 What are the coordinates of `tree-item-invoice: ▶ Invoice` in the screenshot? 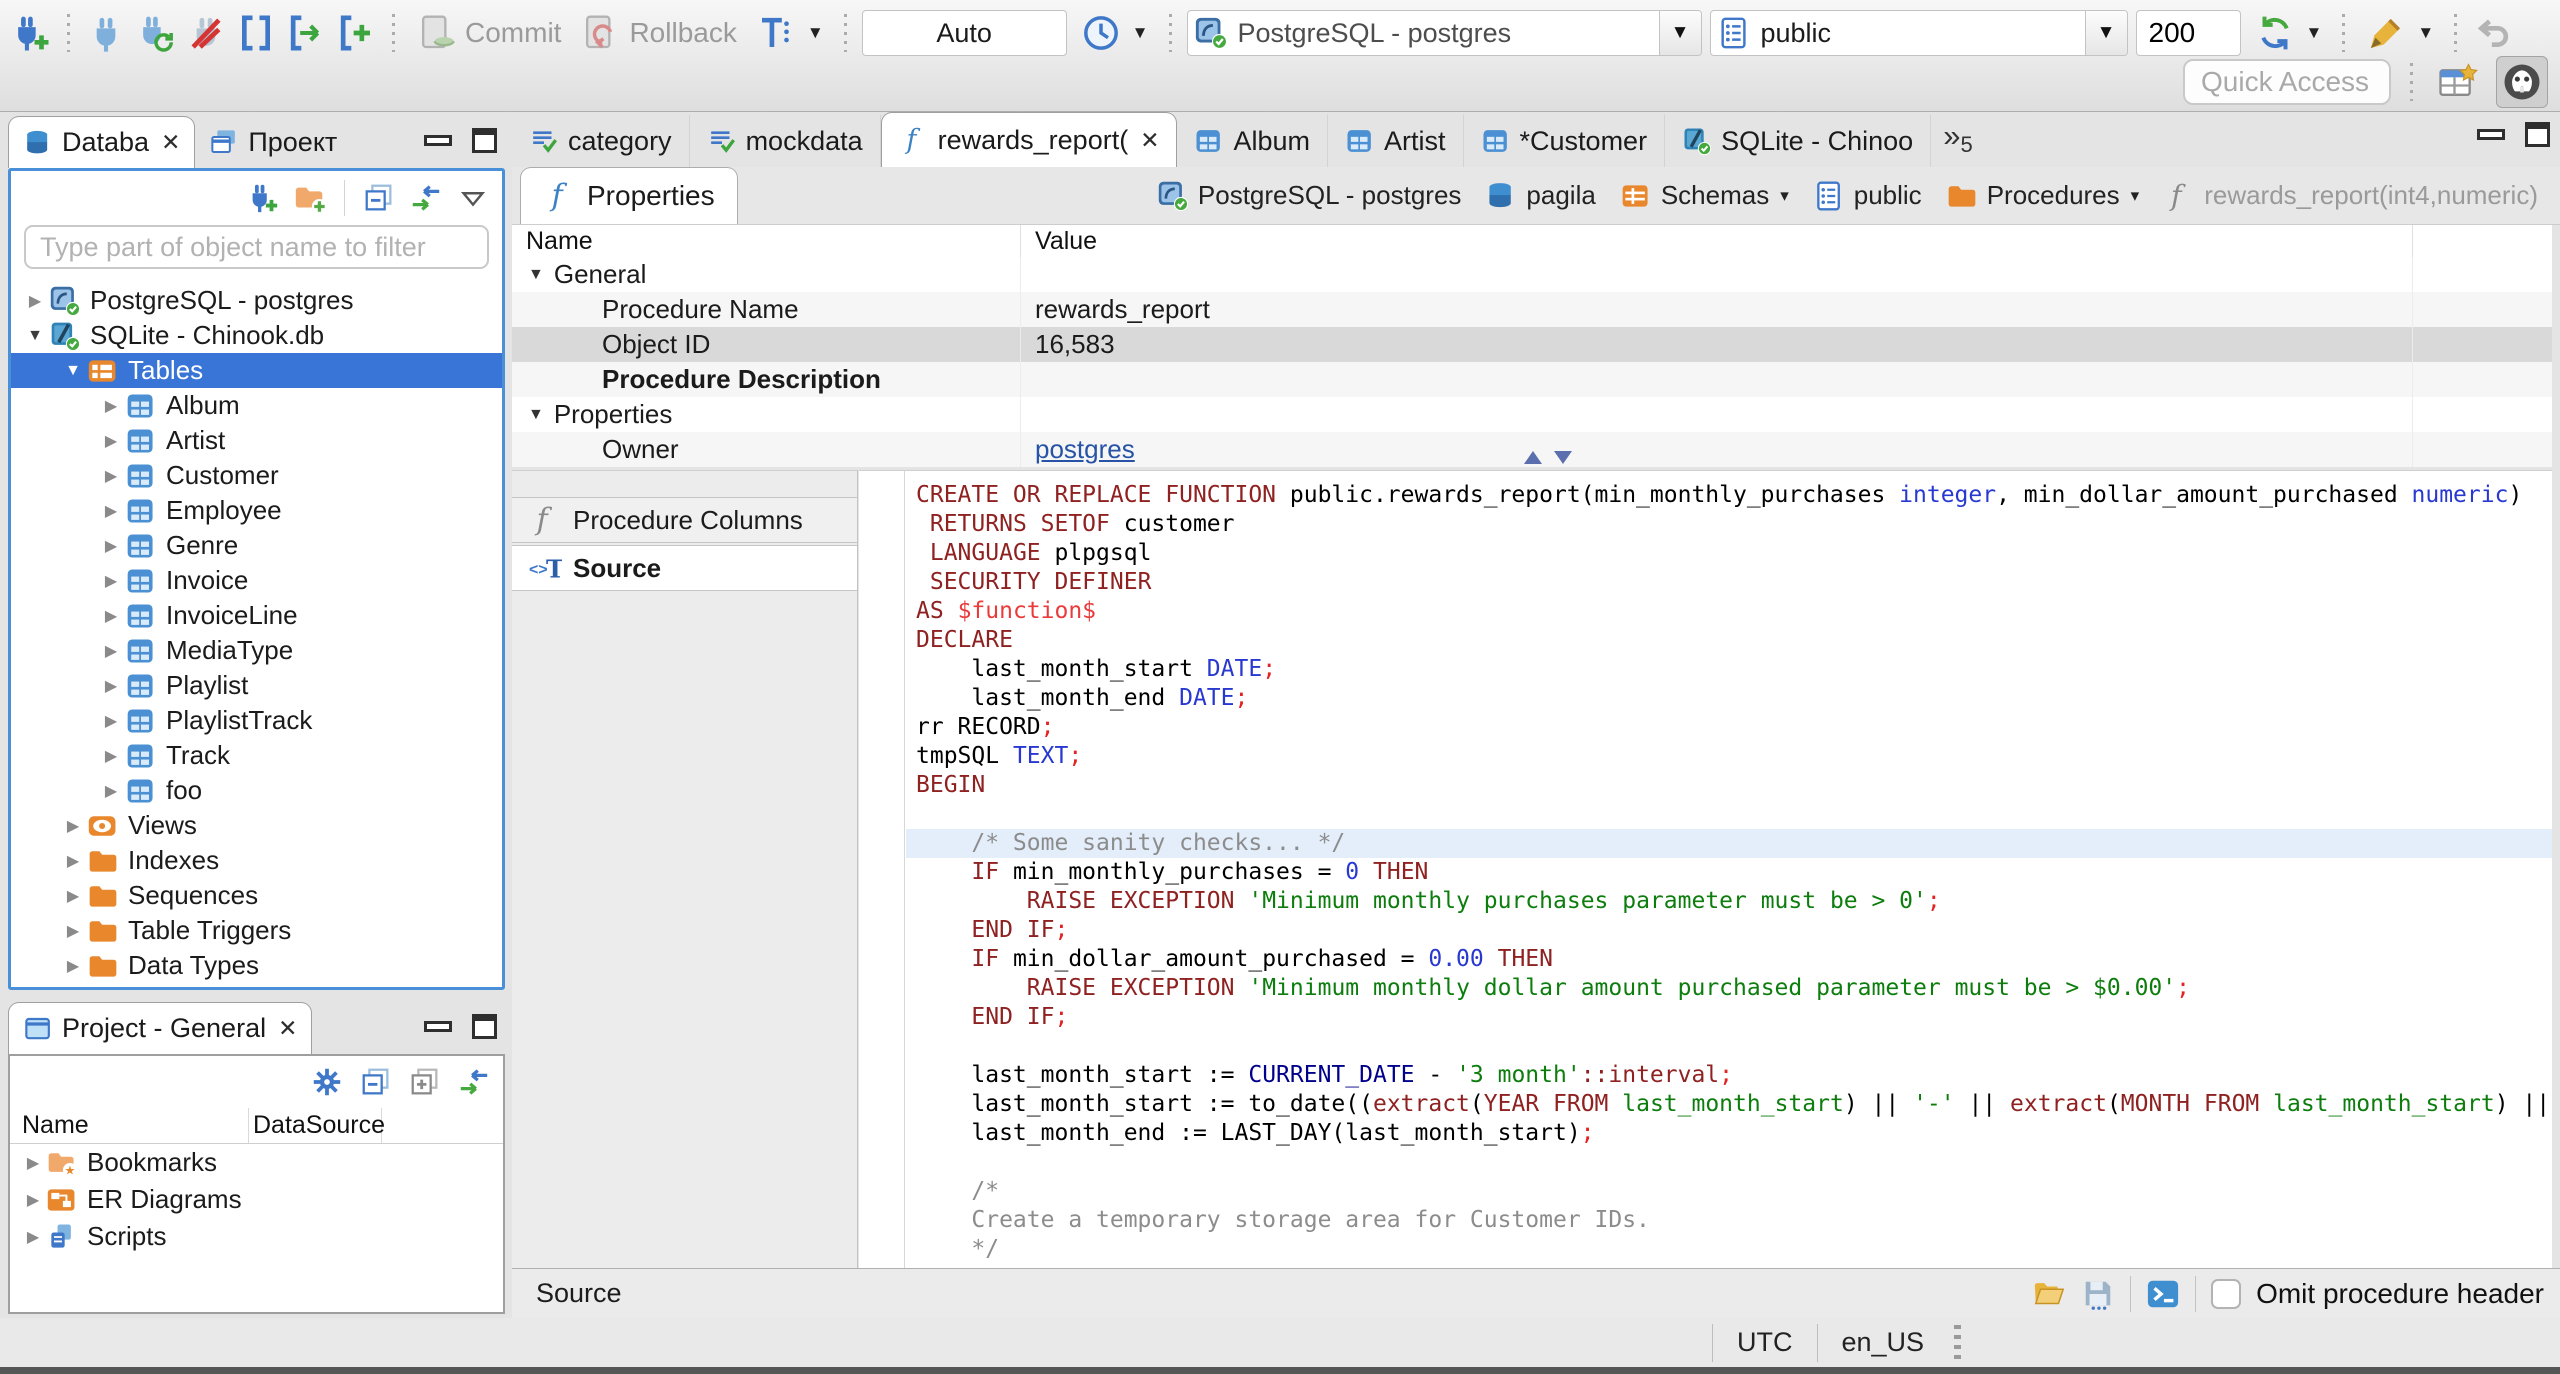 It's located at (256, 580).